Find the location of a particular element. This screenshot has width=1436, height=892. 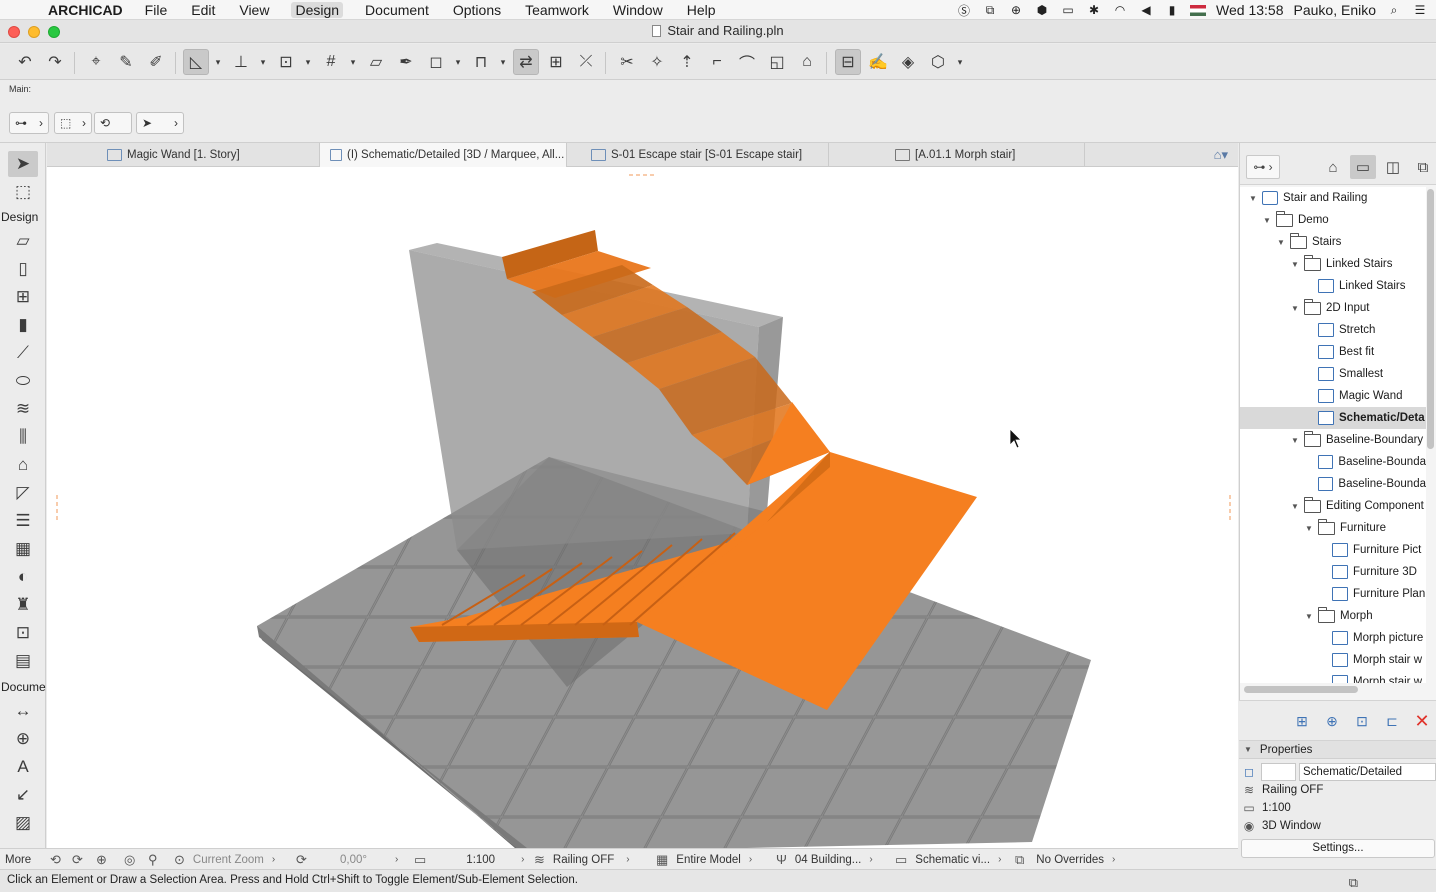

tree-item: ▼ Baseline-Boundary is located at coordinates (1333, 440).